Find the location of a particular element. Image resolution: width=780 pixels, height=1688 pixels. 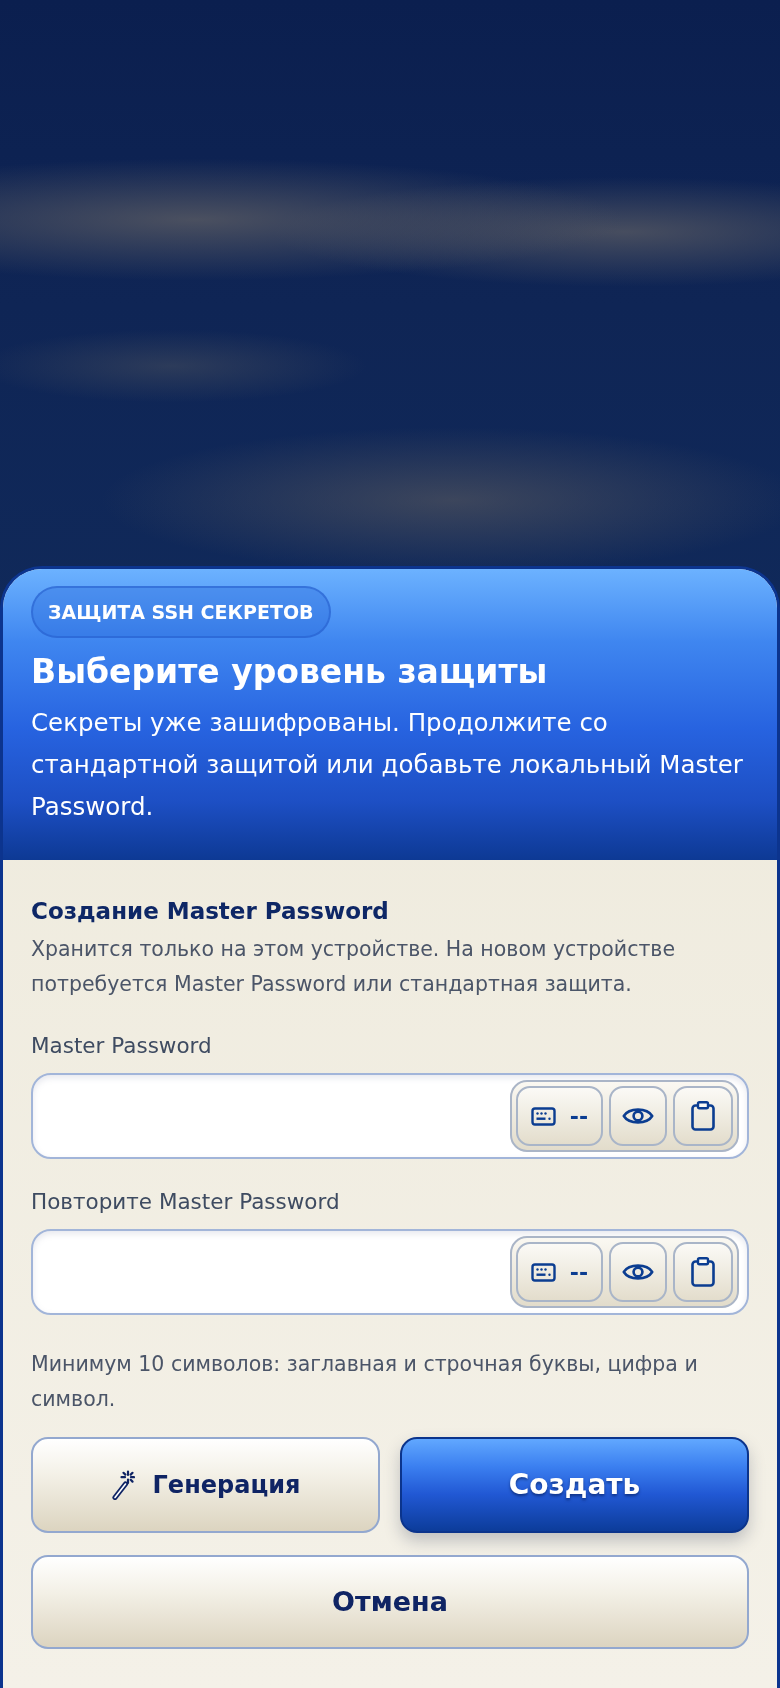

section-badge: ЗАЩИТА SSH СЕКРЕТОВ is located at coordinates (181, 612).